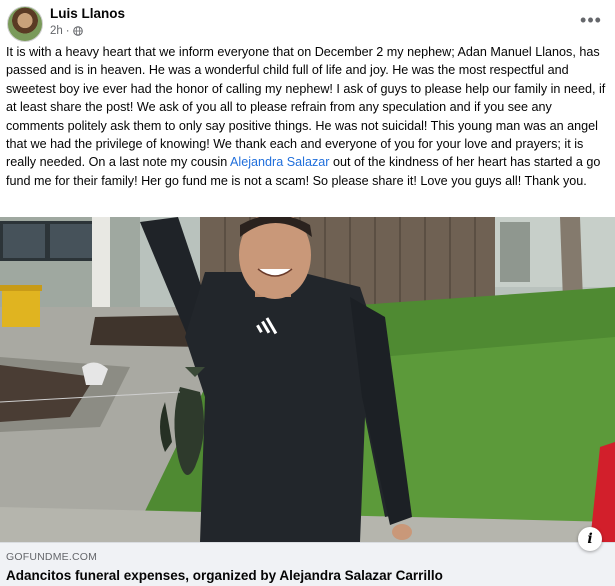  Describe the element at coordinates (56, 31) in the screenshot. I see `post-time: 2h` at that location.